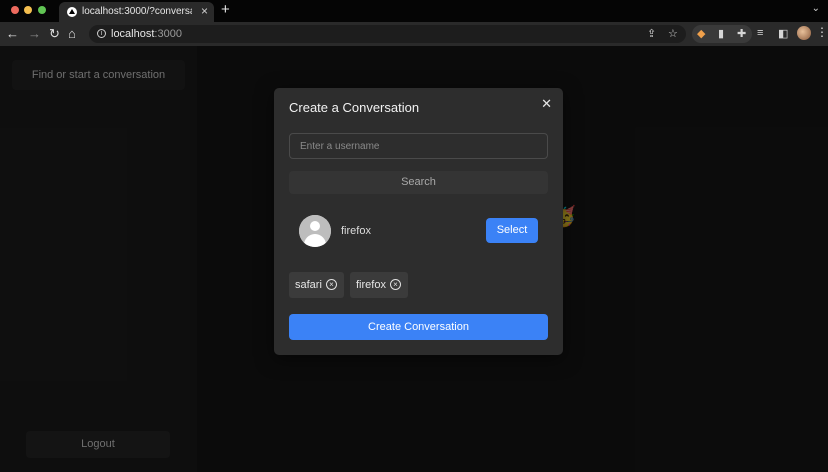 This screenshot has width=828, height=472. What do you see at coordinates (12, 34) in the screenshot?
I see `back-arrow-icon: ←` at bounding box center [12, 34].